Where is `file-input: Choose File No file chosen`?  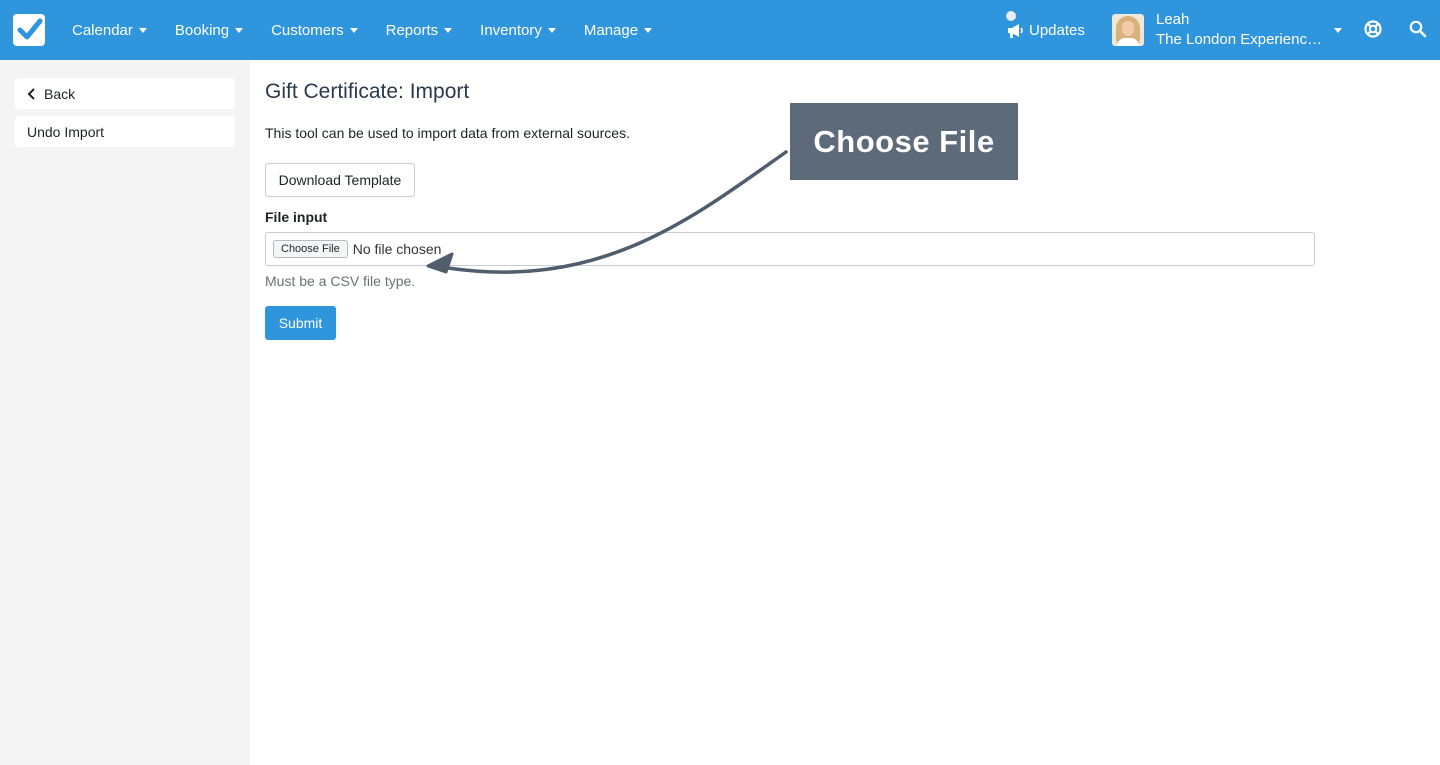
file-input: Choose File No file chosen is located at coordinates (790, 249).